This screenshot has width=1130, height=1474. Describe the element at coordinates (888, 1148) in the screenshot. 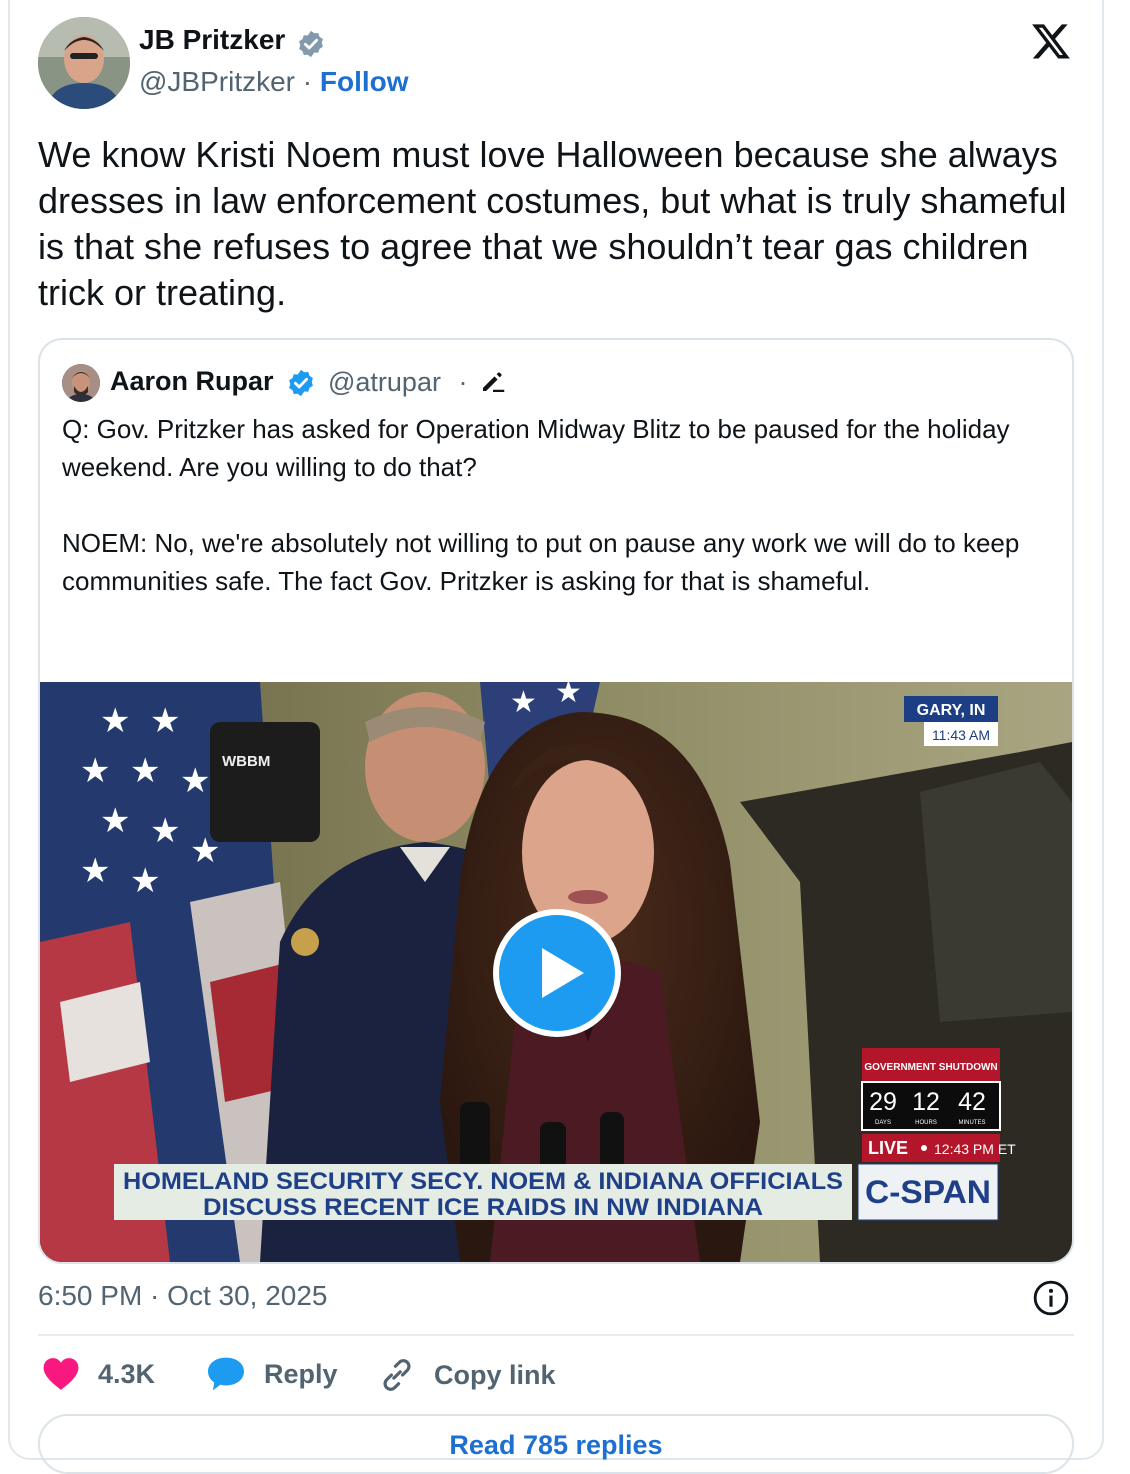

I see `live-label: LIVE` at that location.